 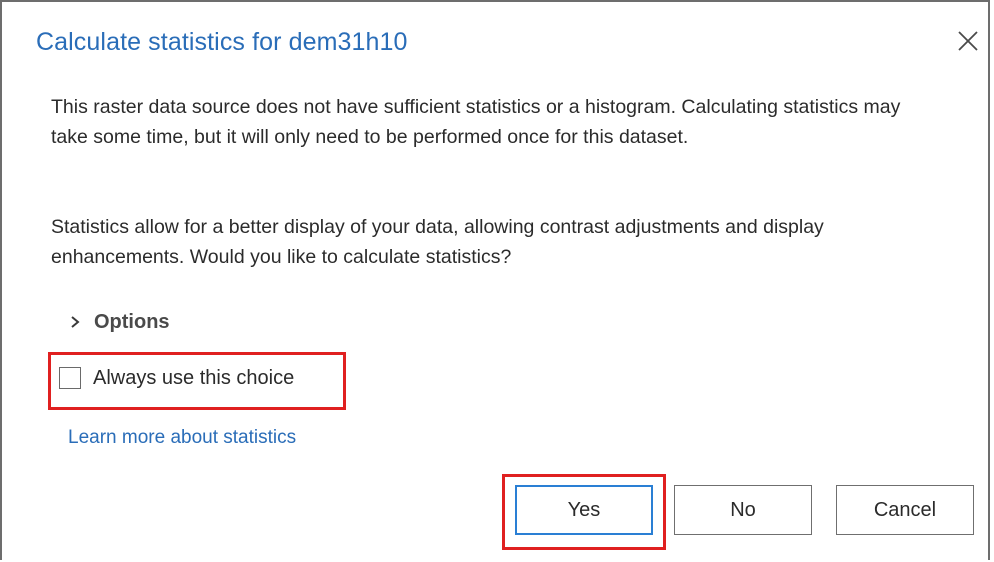 What do you see at coordinates (222, 42) in the screenshot?
I see `dialog-title: Calculate statistics for dem31h10` at bounding box center [222, 42].